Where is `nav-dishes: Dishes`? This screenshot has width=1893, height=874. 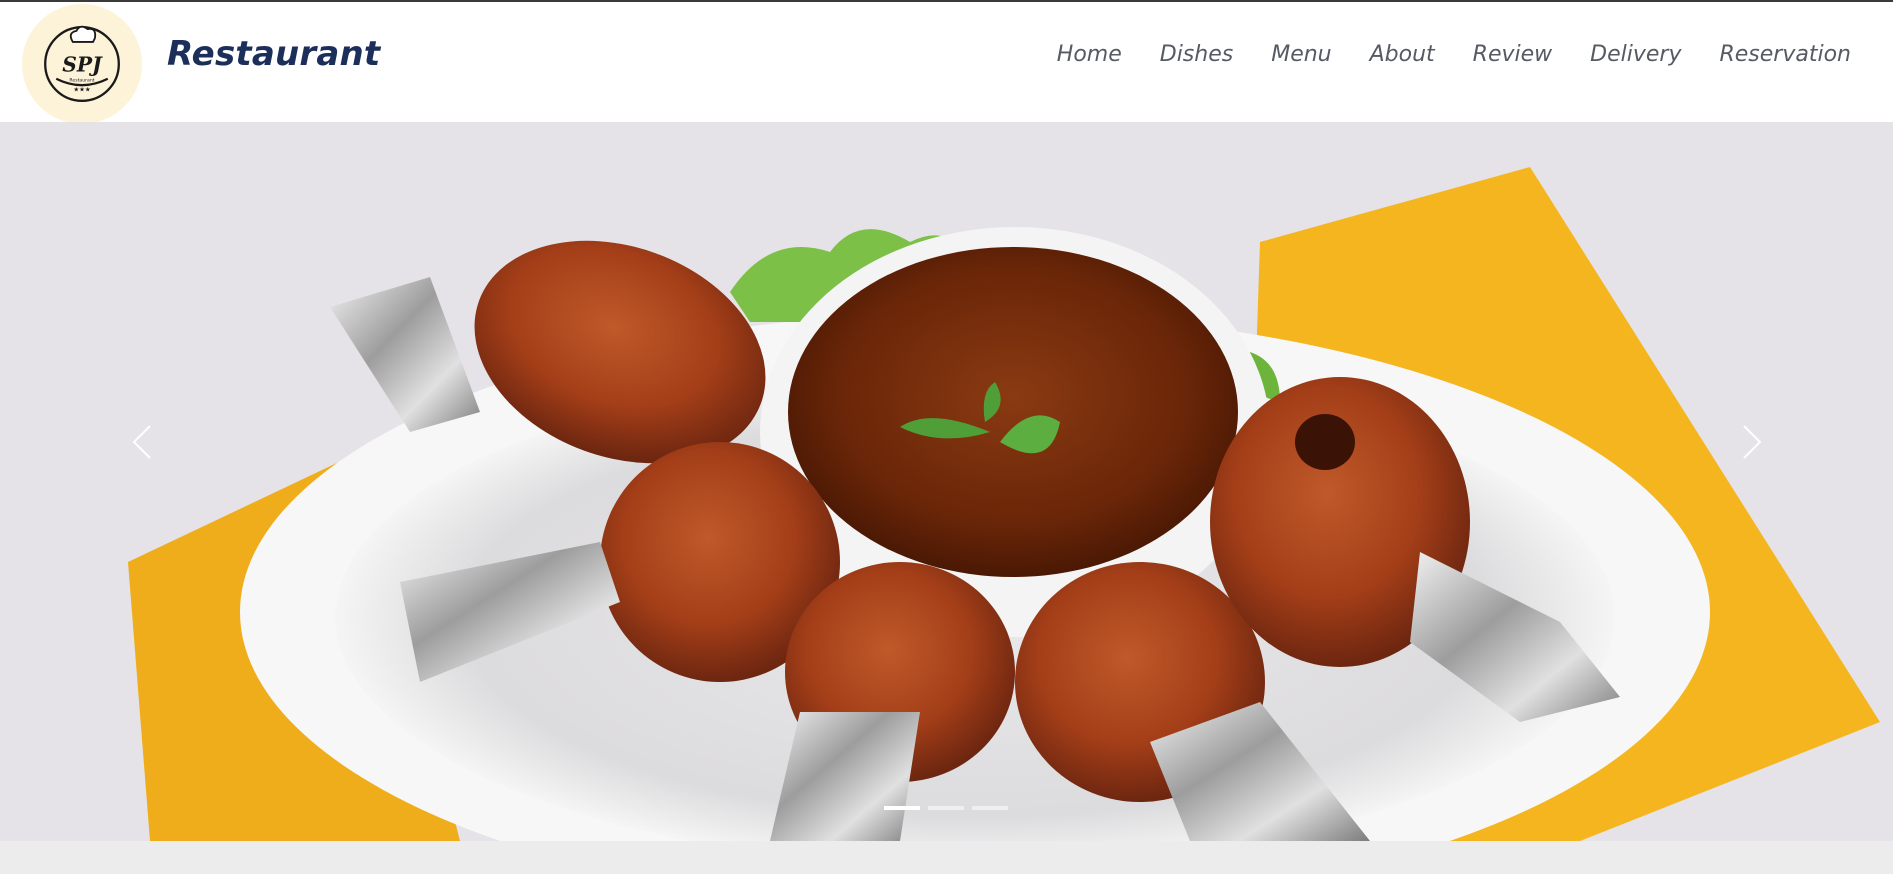
nav-dishes: Dishes is located at coordinates (1196, 54).